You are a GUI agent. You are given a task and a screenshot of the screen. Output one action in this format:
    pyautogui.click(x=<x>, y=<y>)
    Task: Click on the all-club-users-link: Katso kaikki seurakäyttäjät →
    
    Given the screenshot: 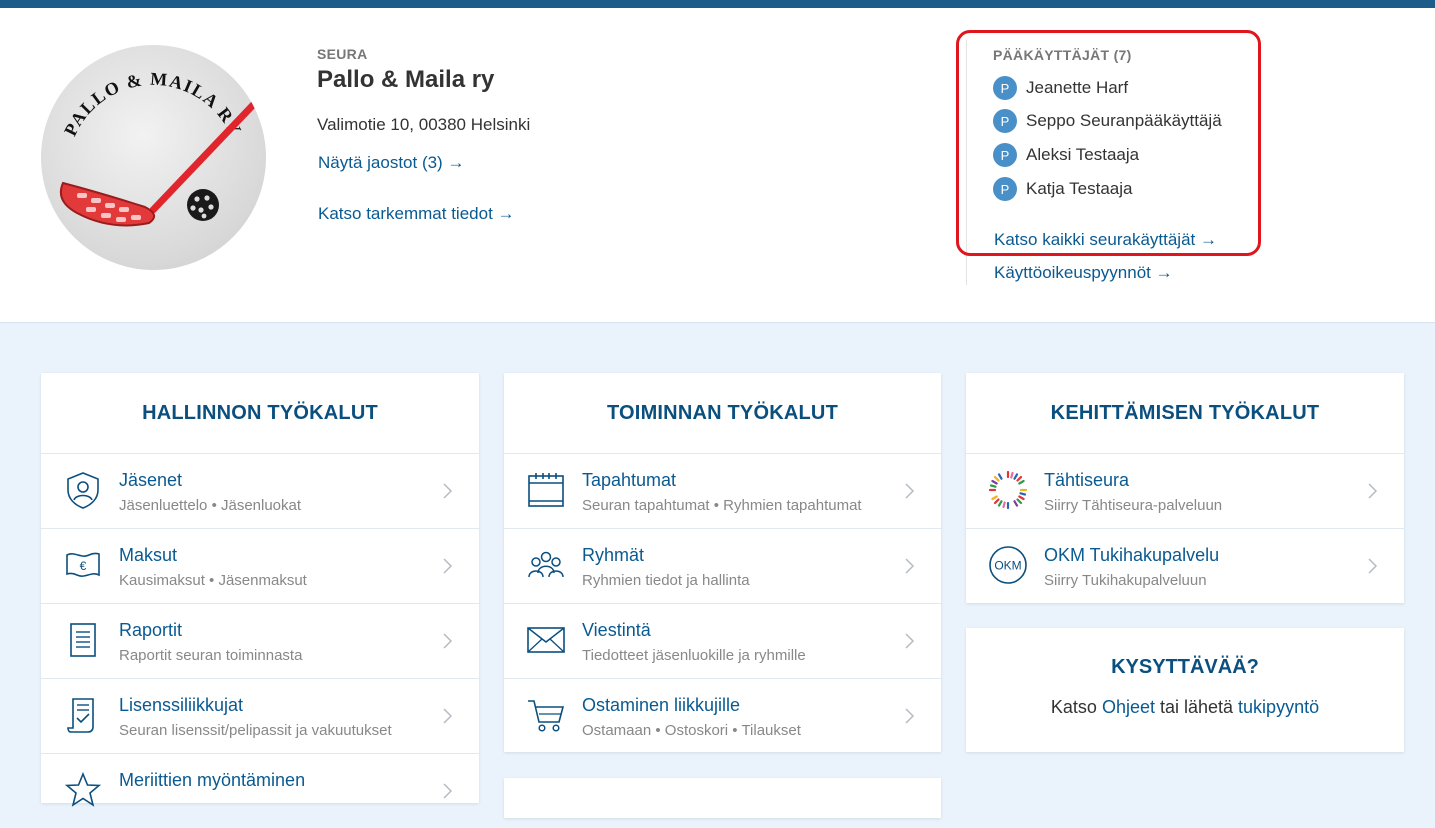 What is the action you would take?
    pyautogui.click(x=1105, y=240)
    